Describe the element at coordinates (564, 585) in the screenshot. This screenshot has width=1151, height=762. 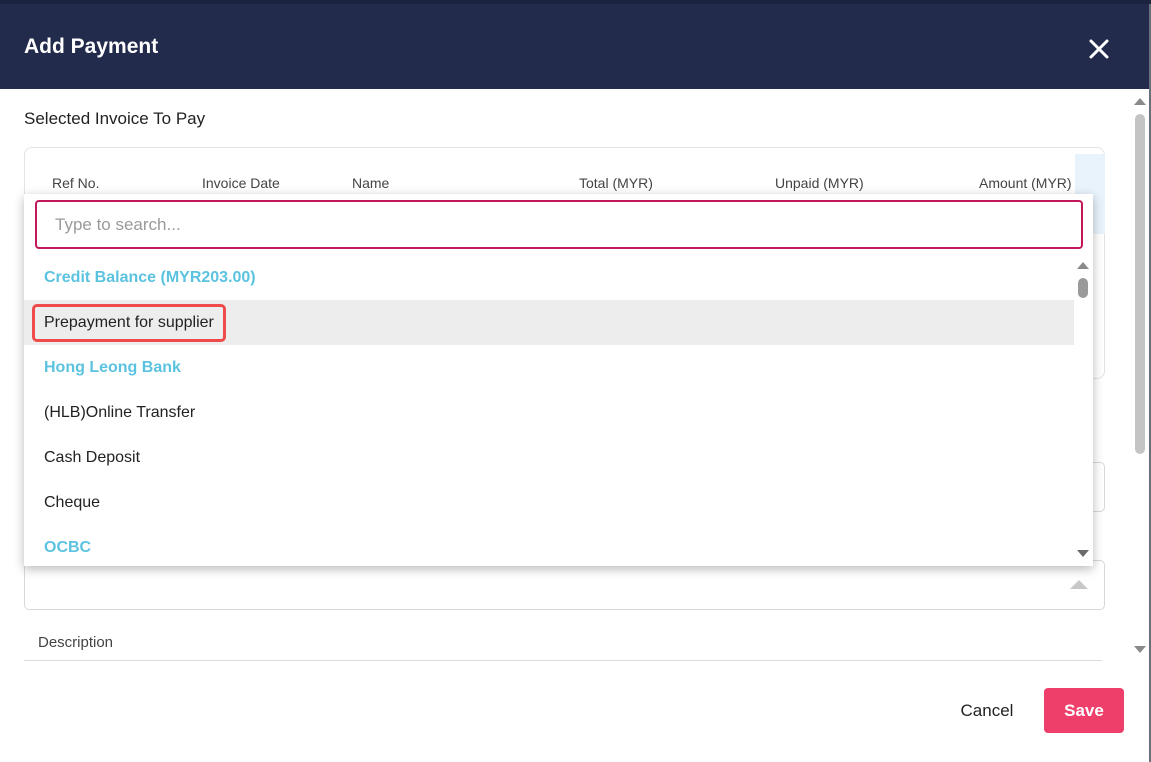
I see `payment-method-select` at that location.